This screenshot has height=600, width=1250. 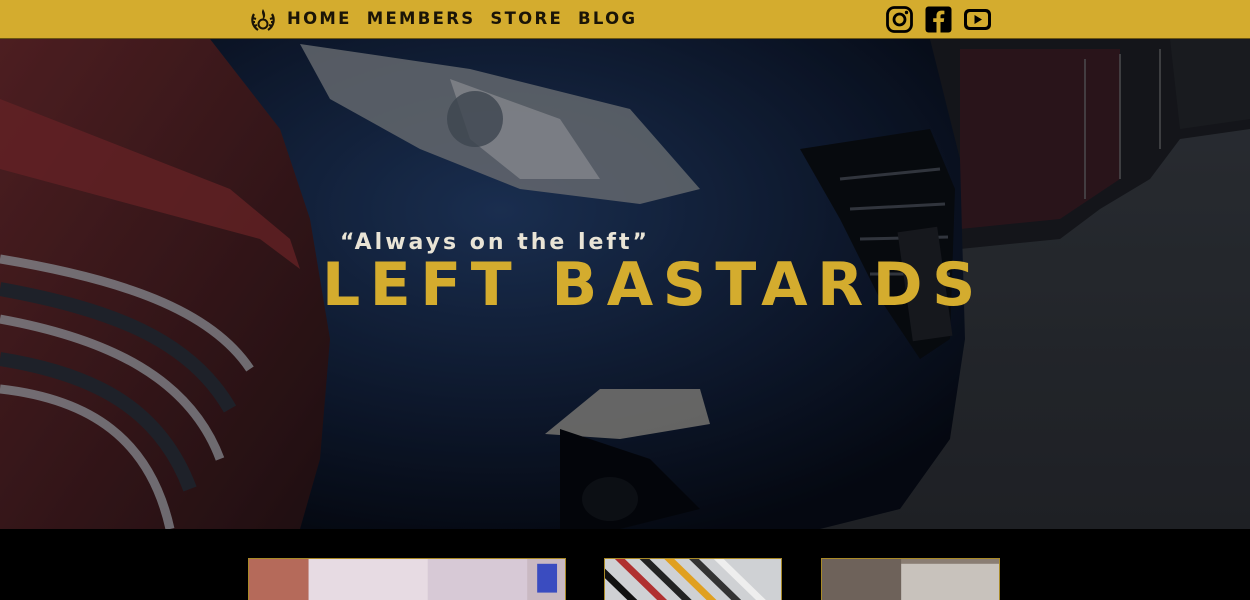 What do you see at coordinates (319, 18) in the screenshot?
I see `nav-home-link: HOME` at bounding box center [319, 18].